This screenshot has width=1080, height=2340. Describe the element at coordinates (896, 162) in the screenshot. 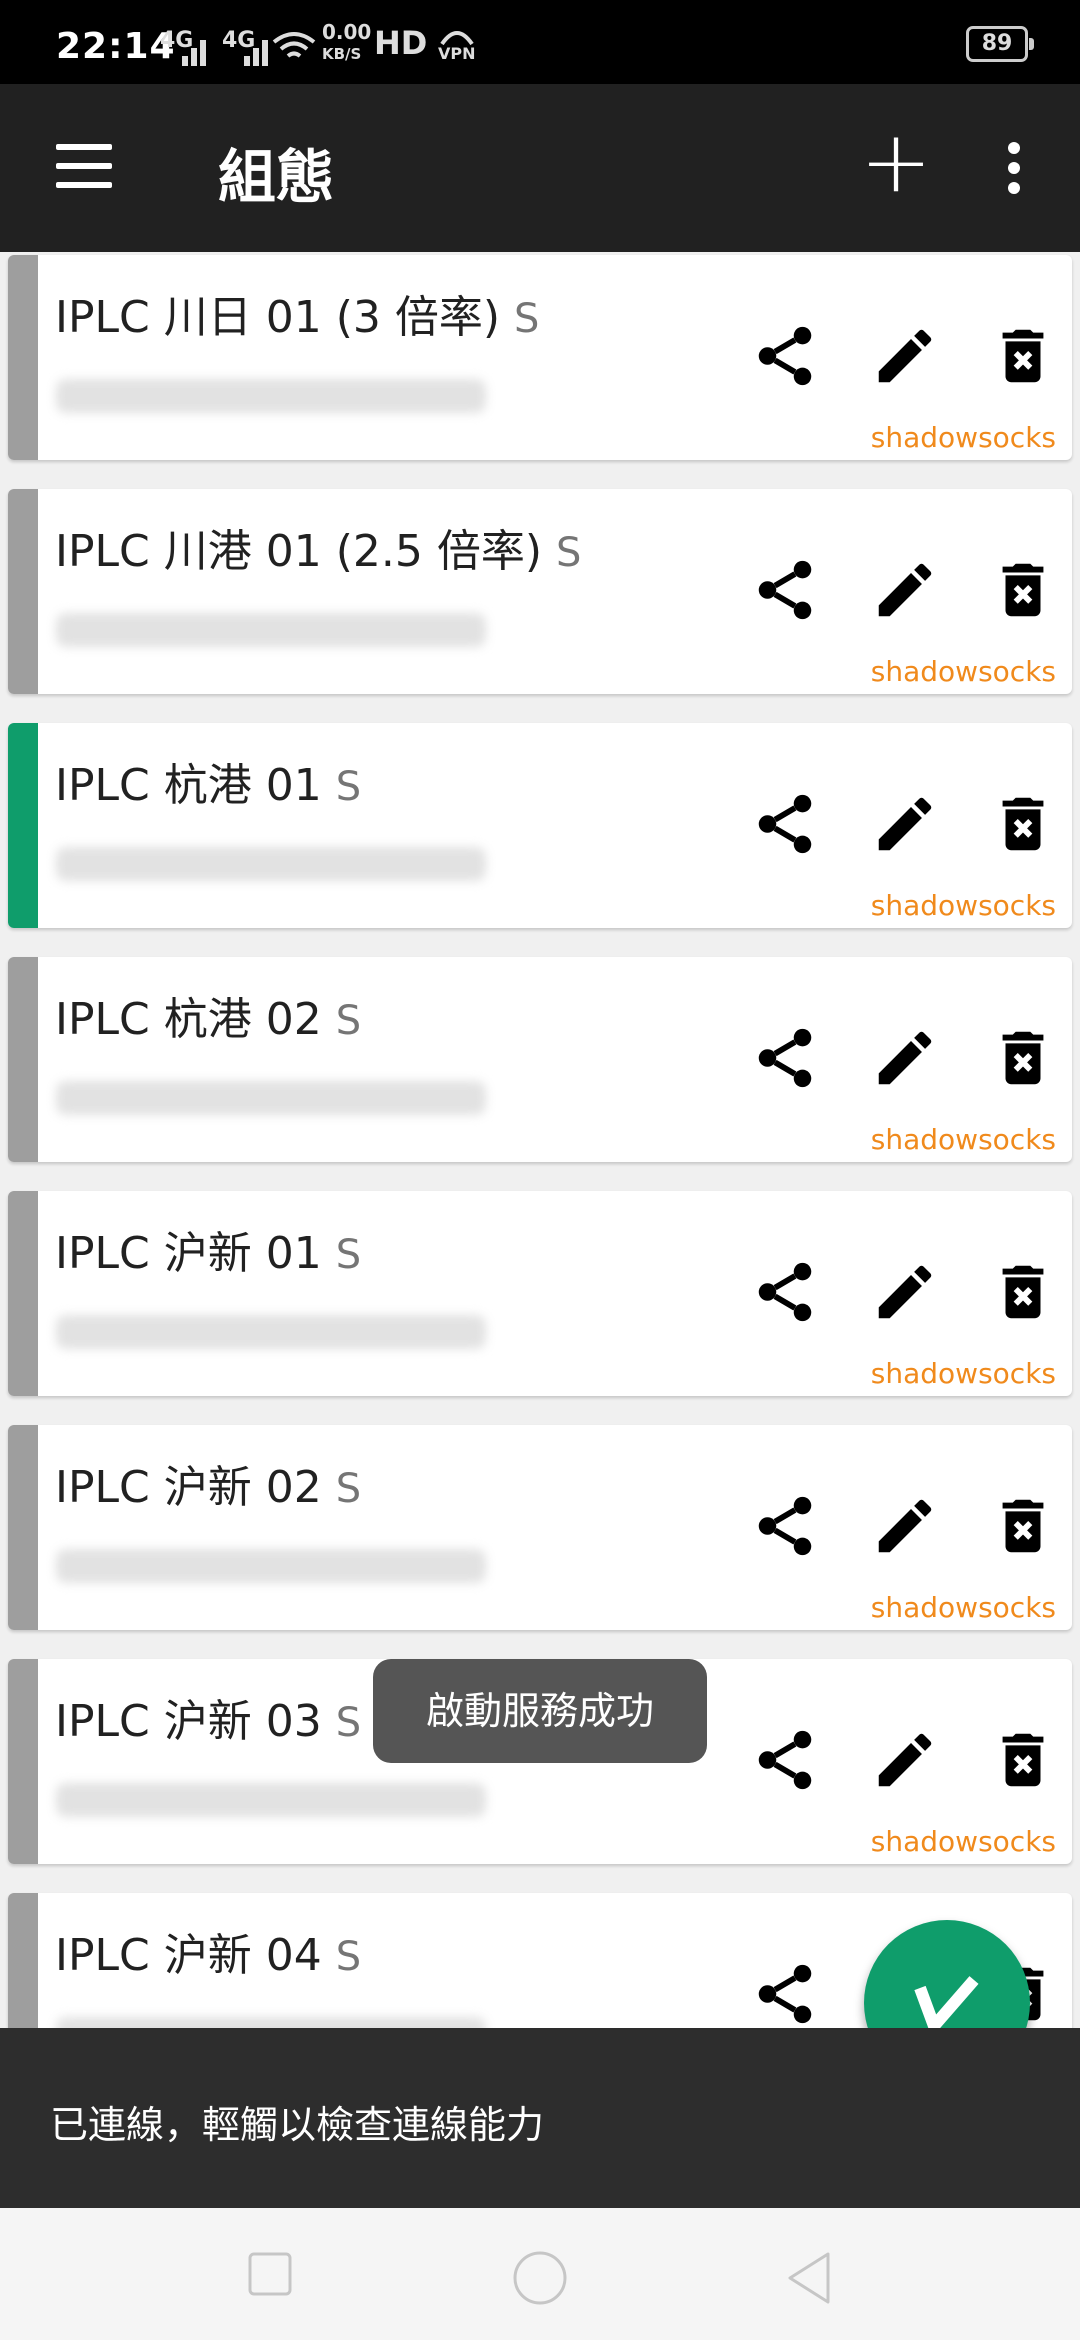

I see `add-icon: +` at that location.